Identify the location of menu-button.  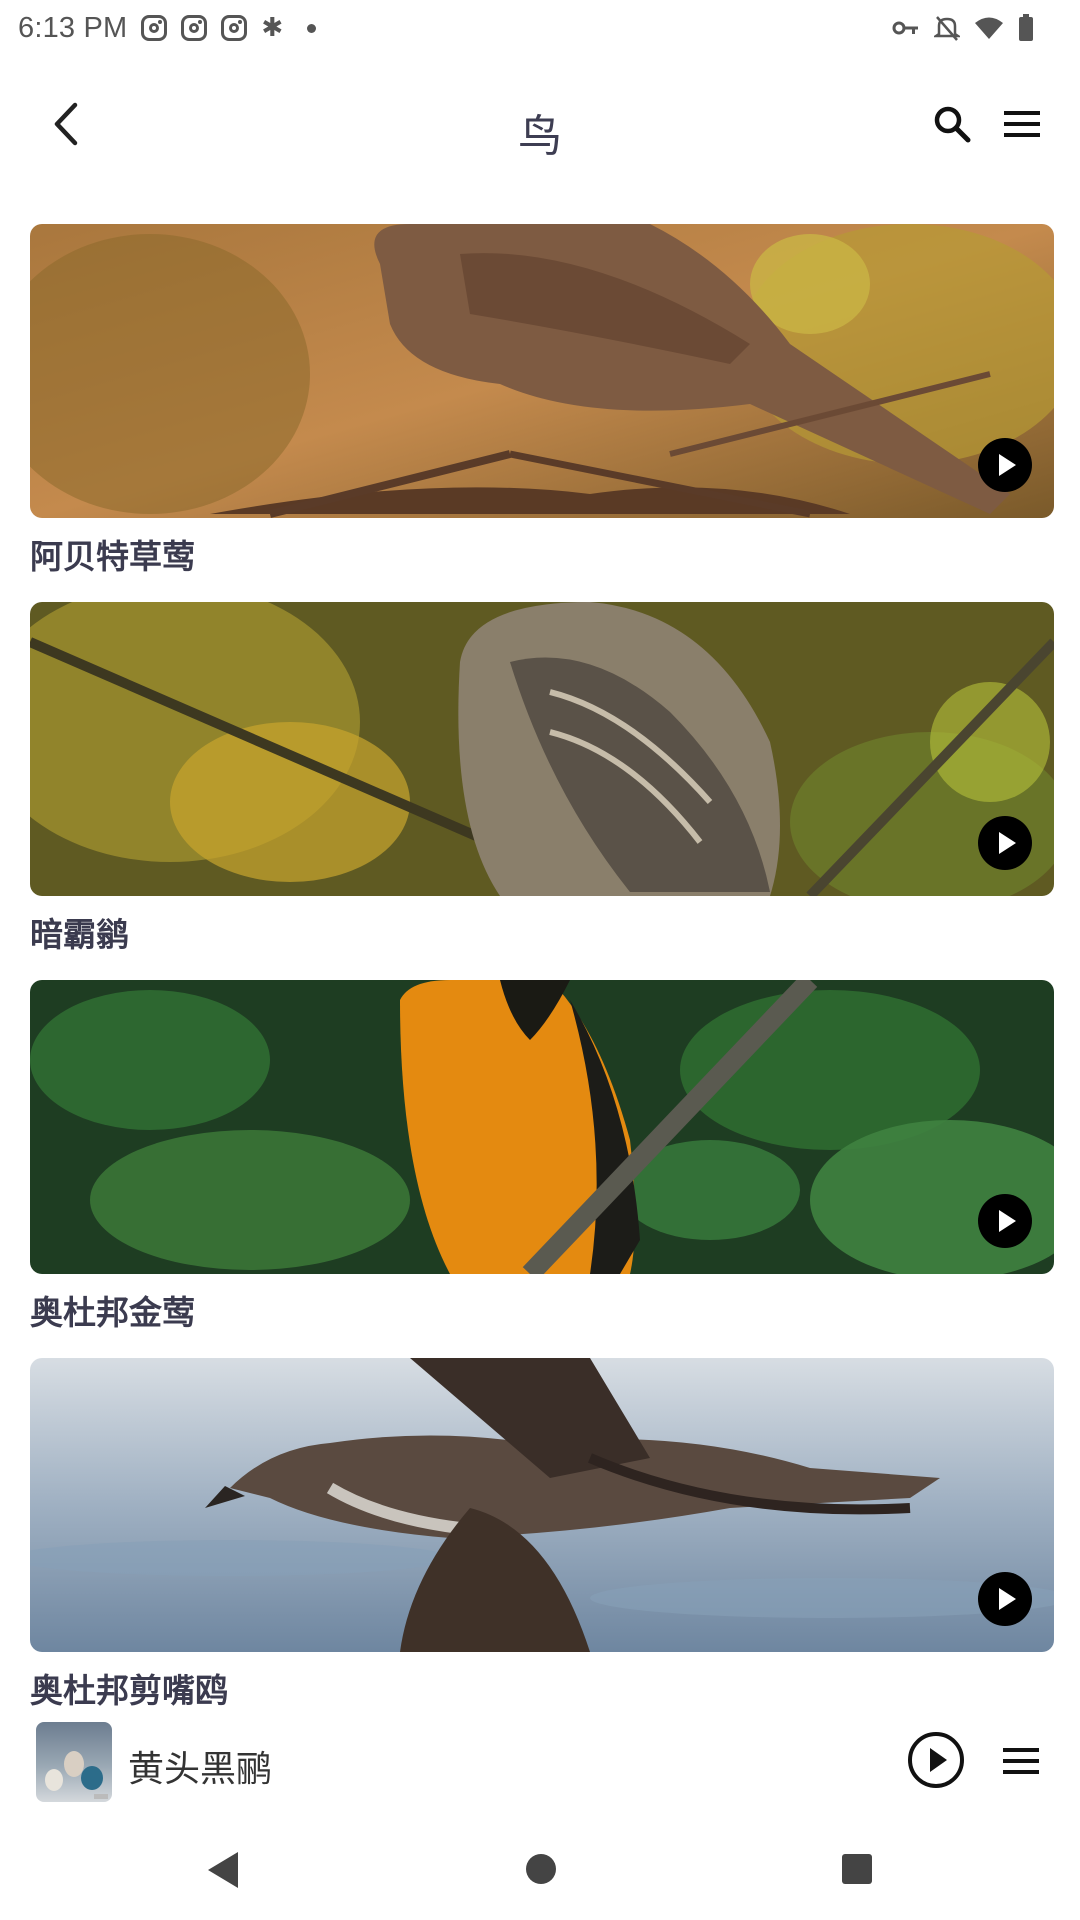
(1022, 124).